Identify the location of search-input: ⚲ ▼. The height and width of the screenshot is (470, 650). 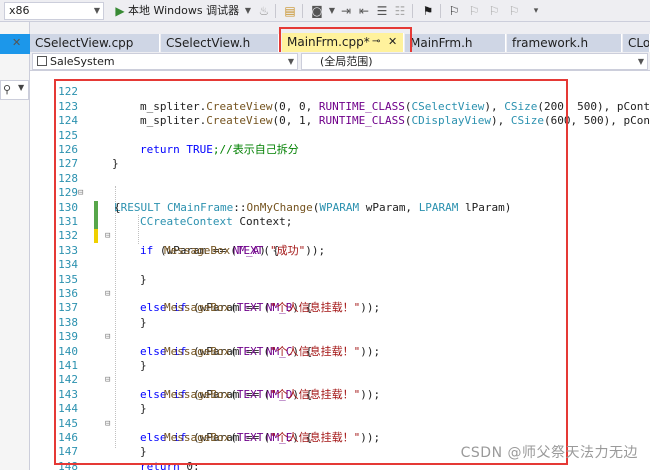
(14, 90).